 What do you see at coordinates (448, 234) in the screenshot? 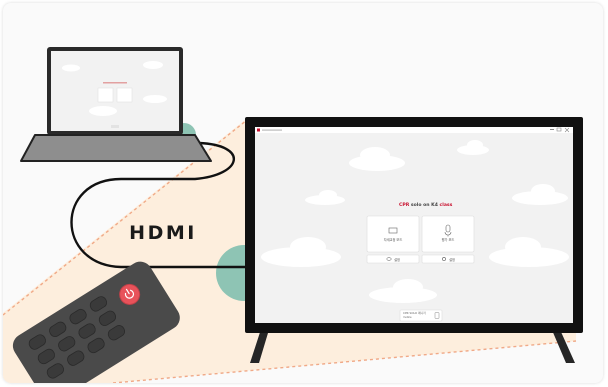
I see `mode-card-evaluation` at bounding box center [448, 234].